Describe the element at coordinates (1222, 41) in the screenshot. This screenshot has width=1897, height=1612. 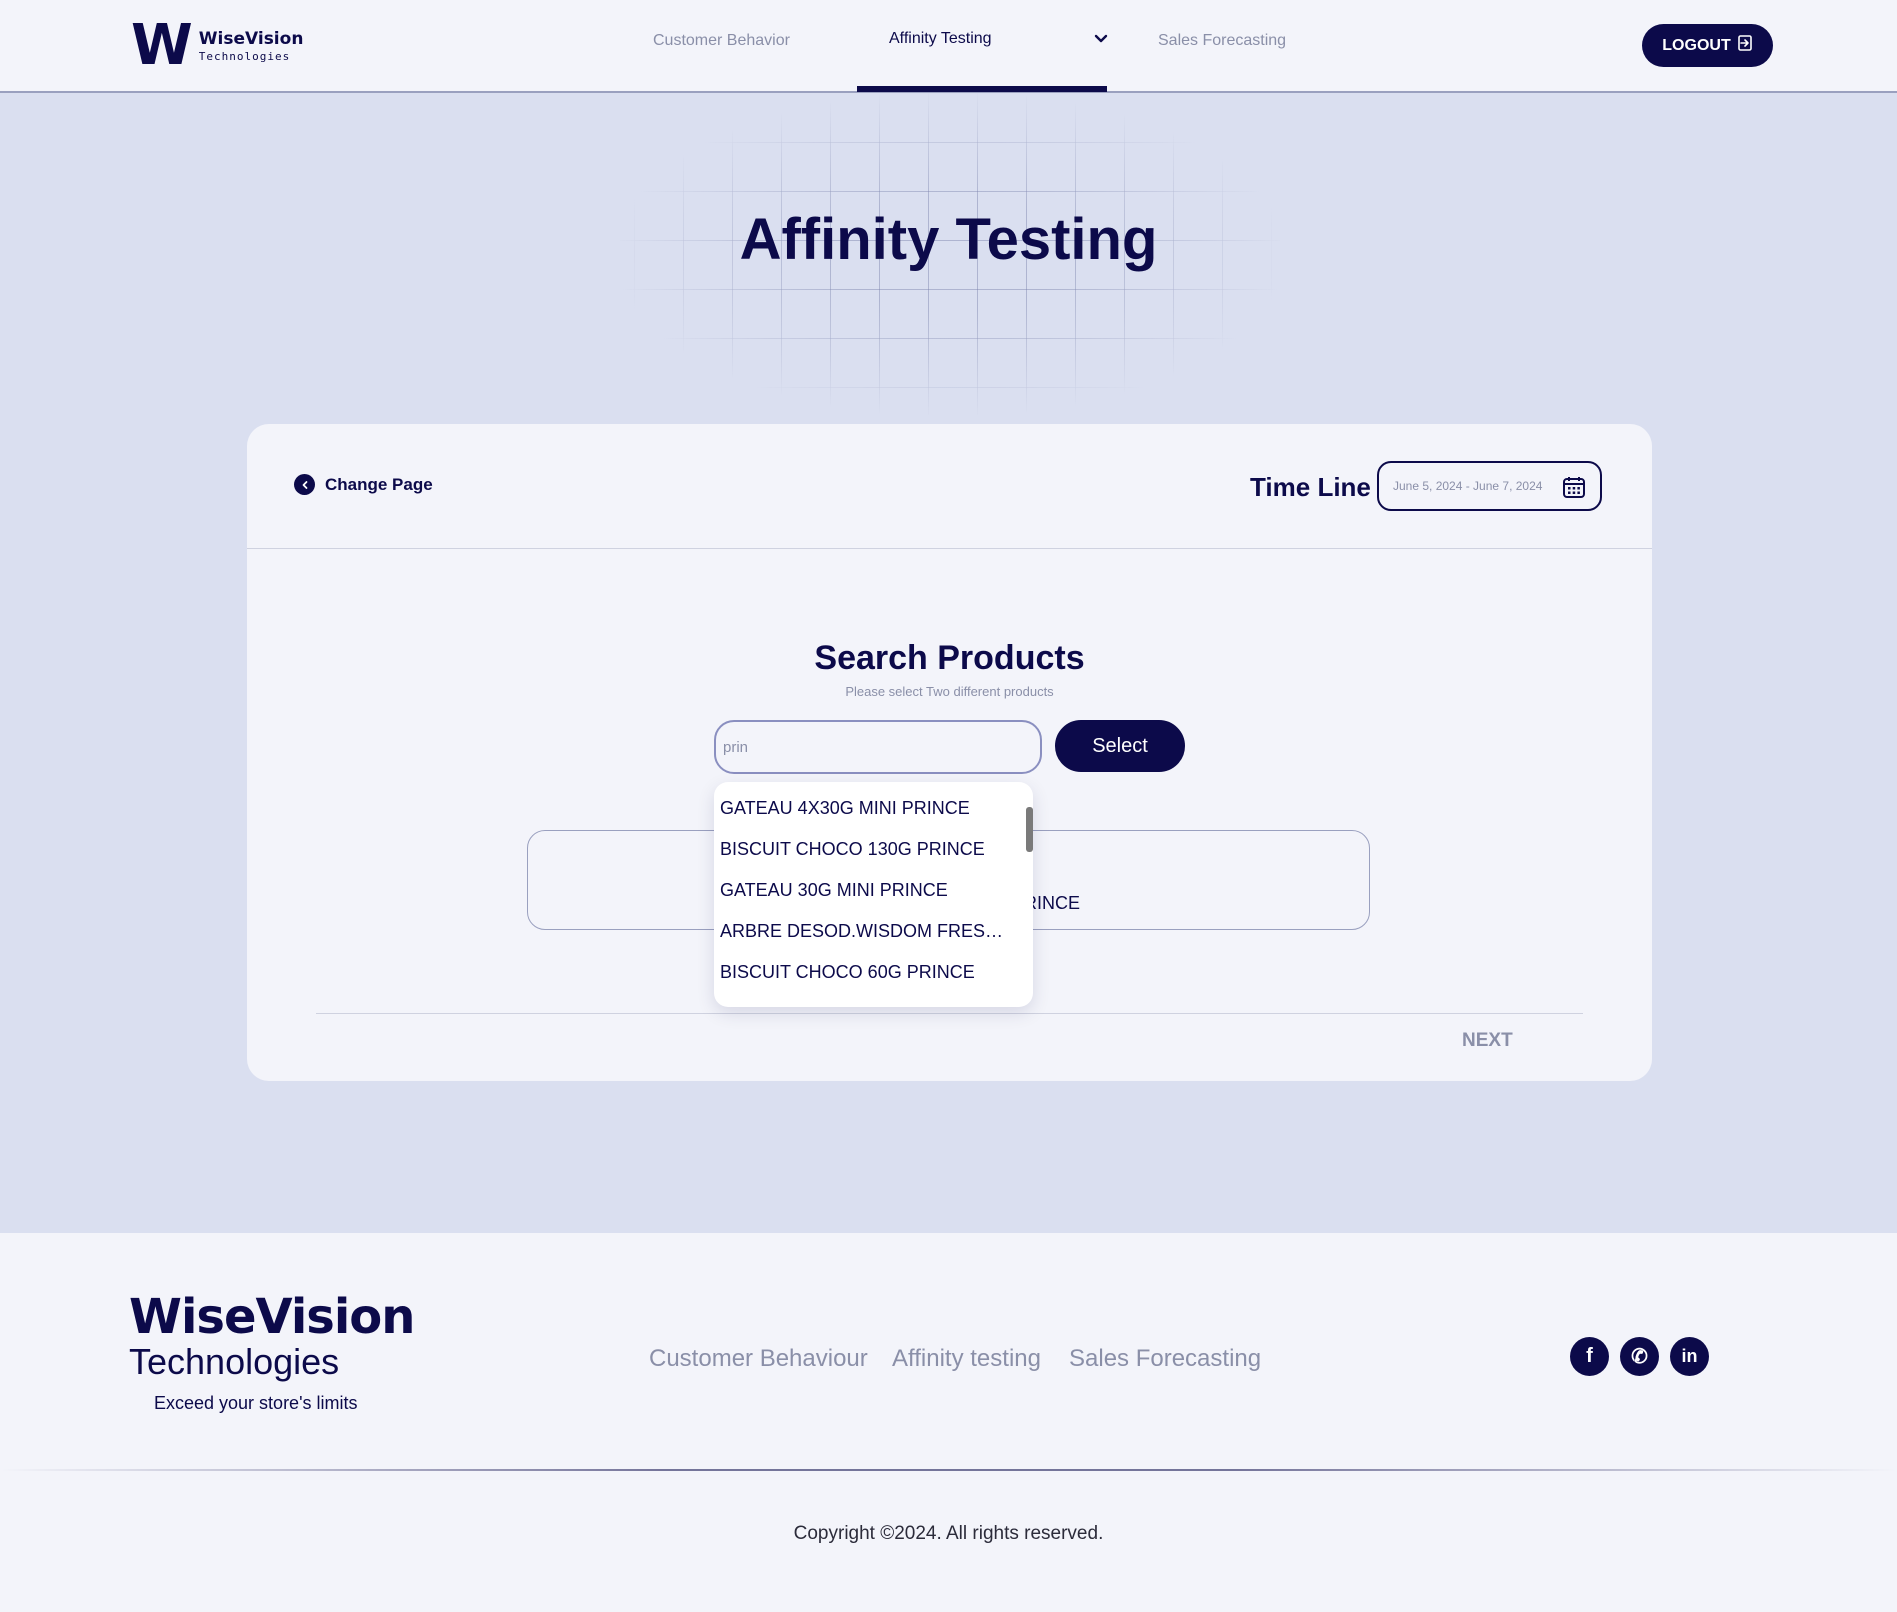
I see `nav-sales-forecasting: Sales Forecasting` at that location.